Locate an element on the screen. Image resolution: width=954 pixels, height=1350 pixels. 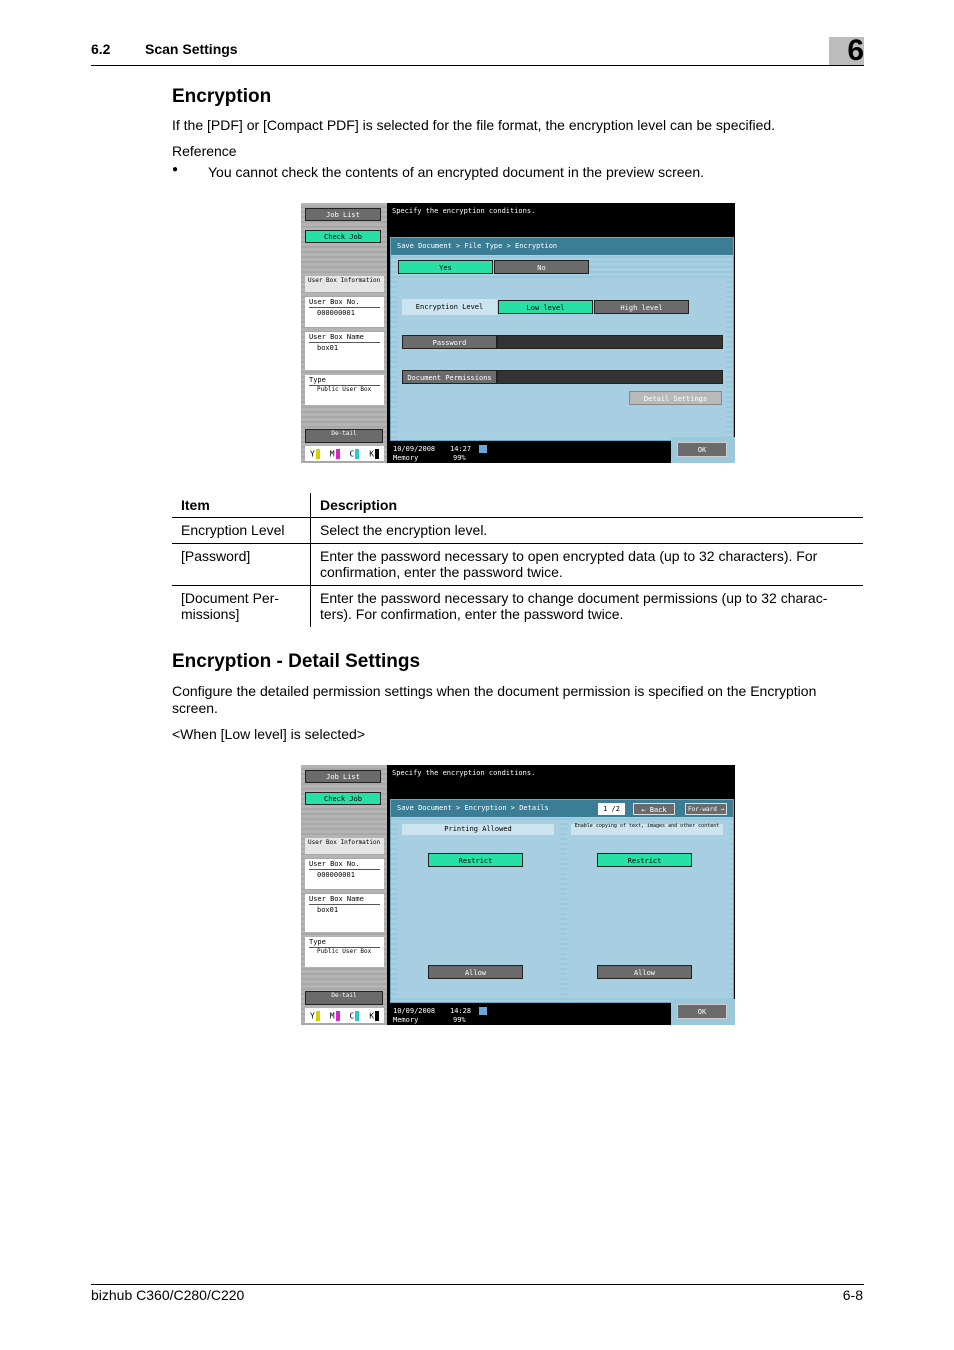
copying-allow-button: Allow is located at coordinates (644, 972).